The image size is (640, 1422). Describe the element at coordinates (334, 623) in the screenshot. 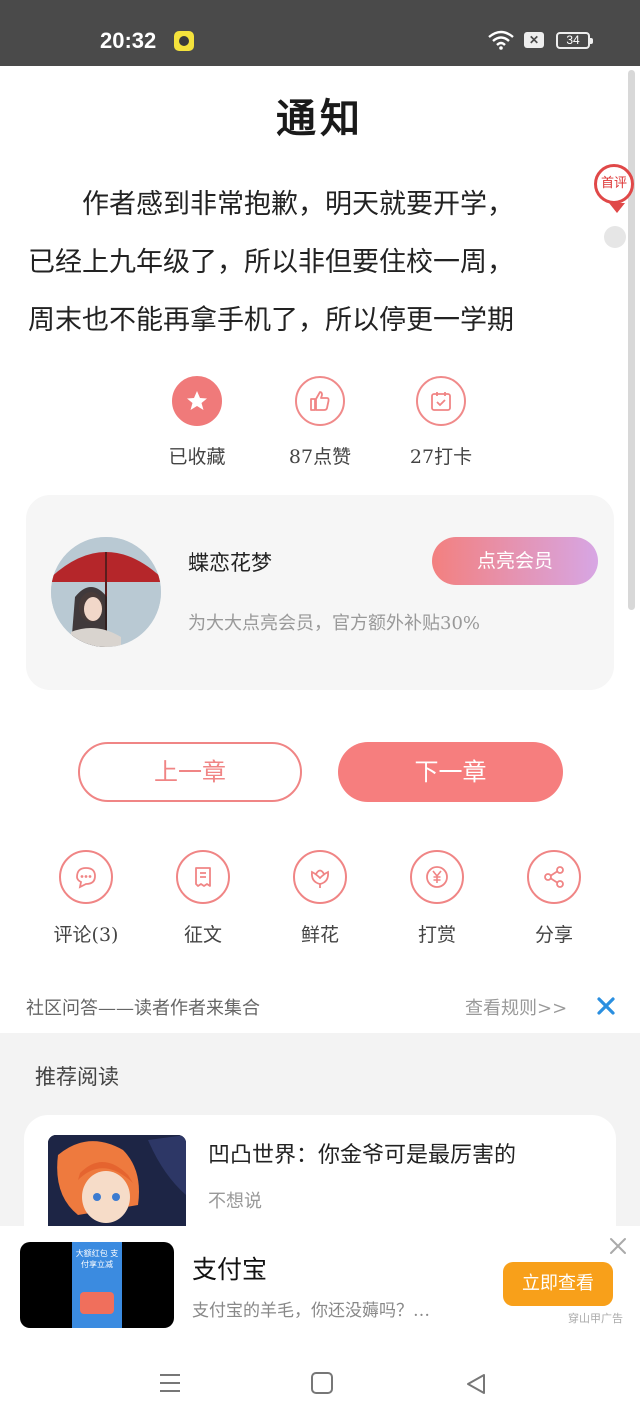

I see `member-description: 为大大点亮会员，官方额外补贴30%` at that location.